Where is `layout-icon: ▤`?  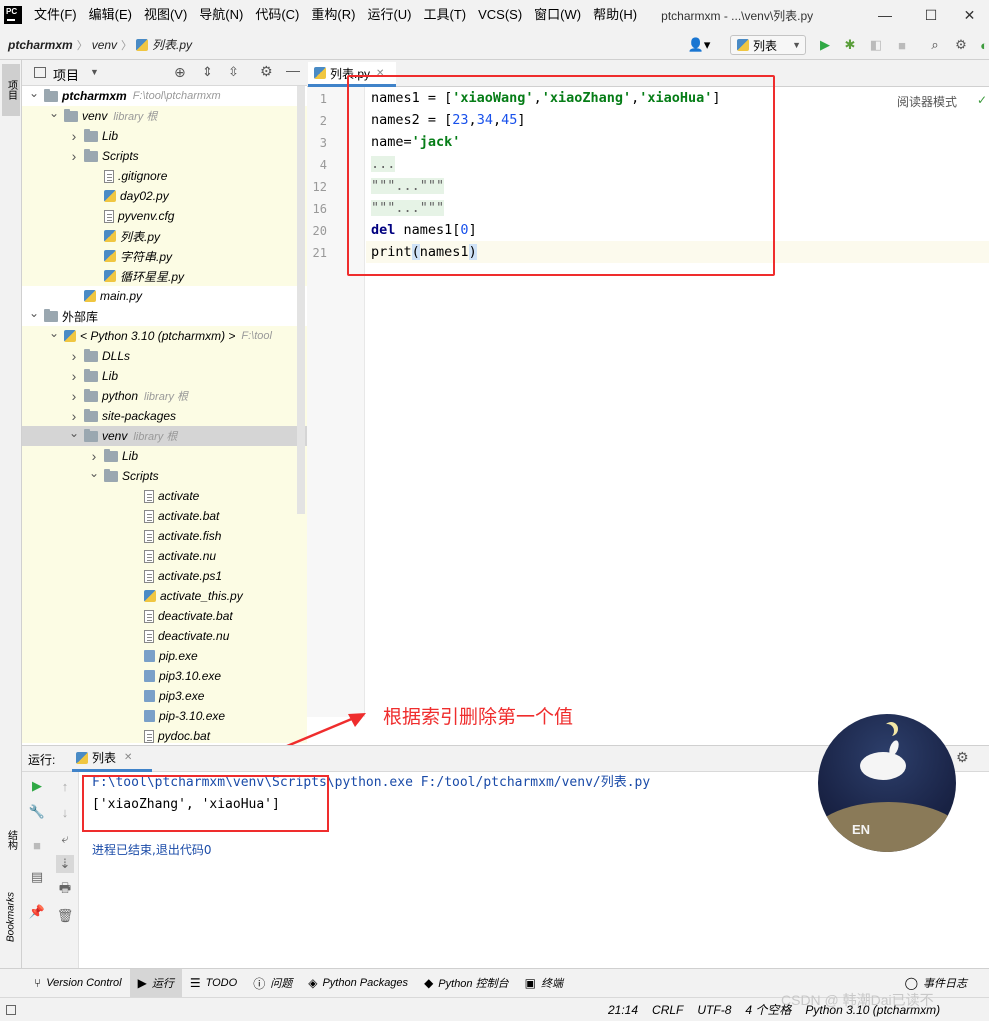 layout-icon: ▤ is located at coordinates (37, 877).